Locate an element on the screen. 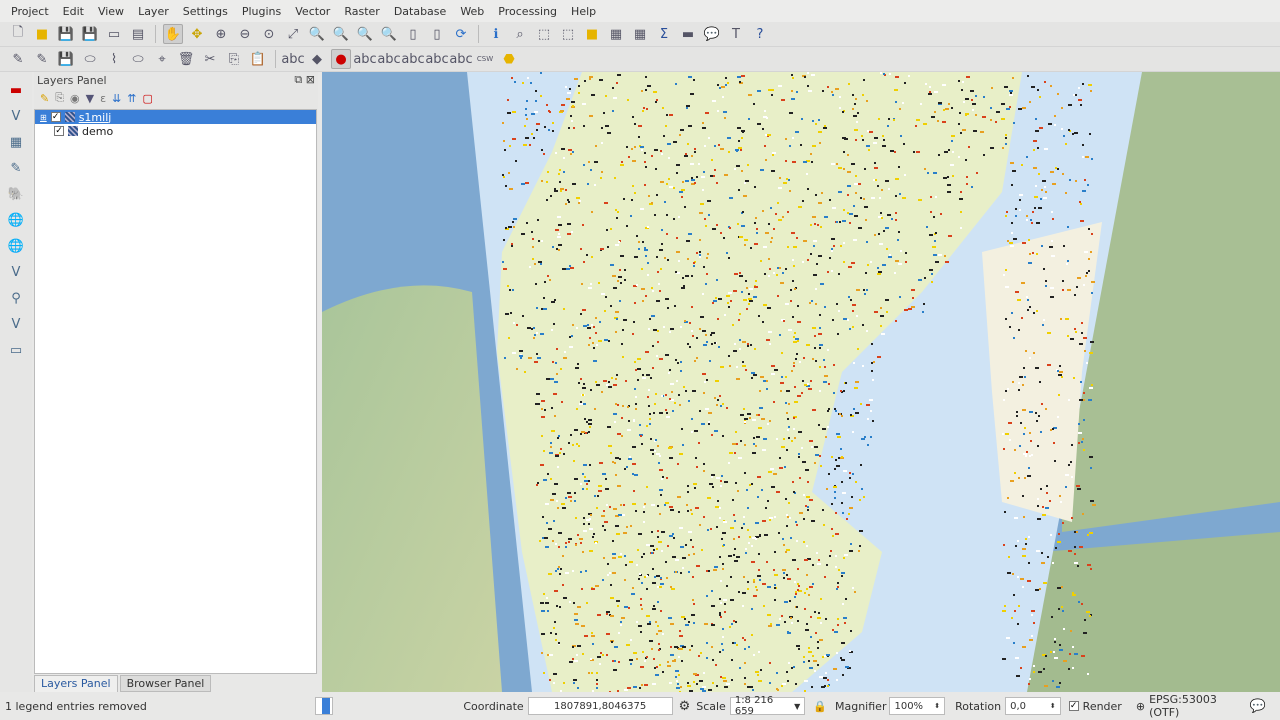 The image size is (1280, 720). menu-view: View is located at coordinates (111, 11).